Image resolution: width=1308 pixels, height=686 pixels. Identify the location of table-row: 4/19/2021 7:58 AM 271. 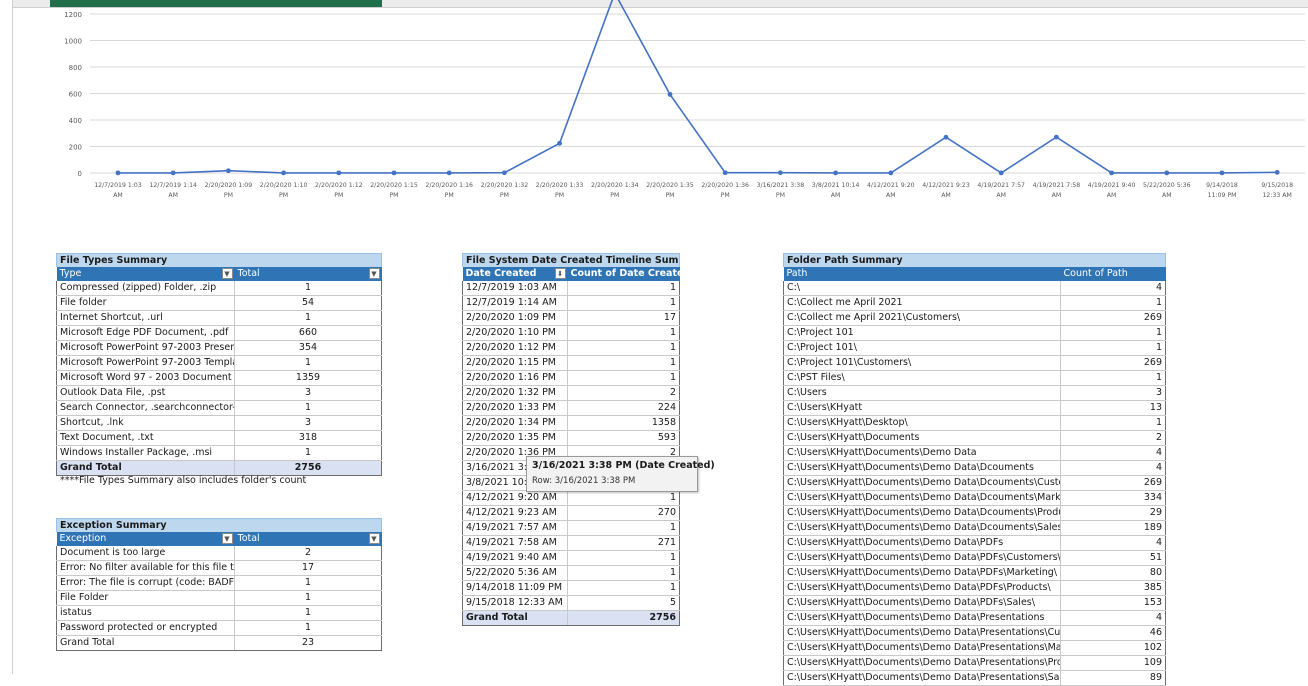
(571, 543).